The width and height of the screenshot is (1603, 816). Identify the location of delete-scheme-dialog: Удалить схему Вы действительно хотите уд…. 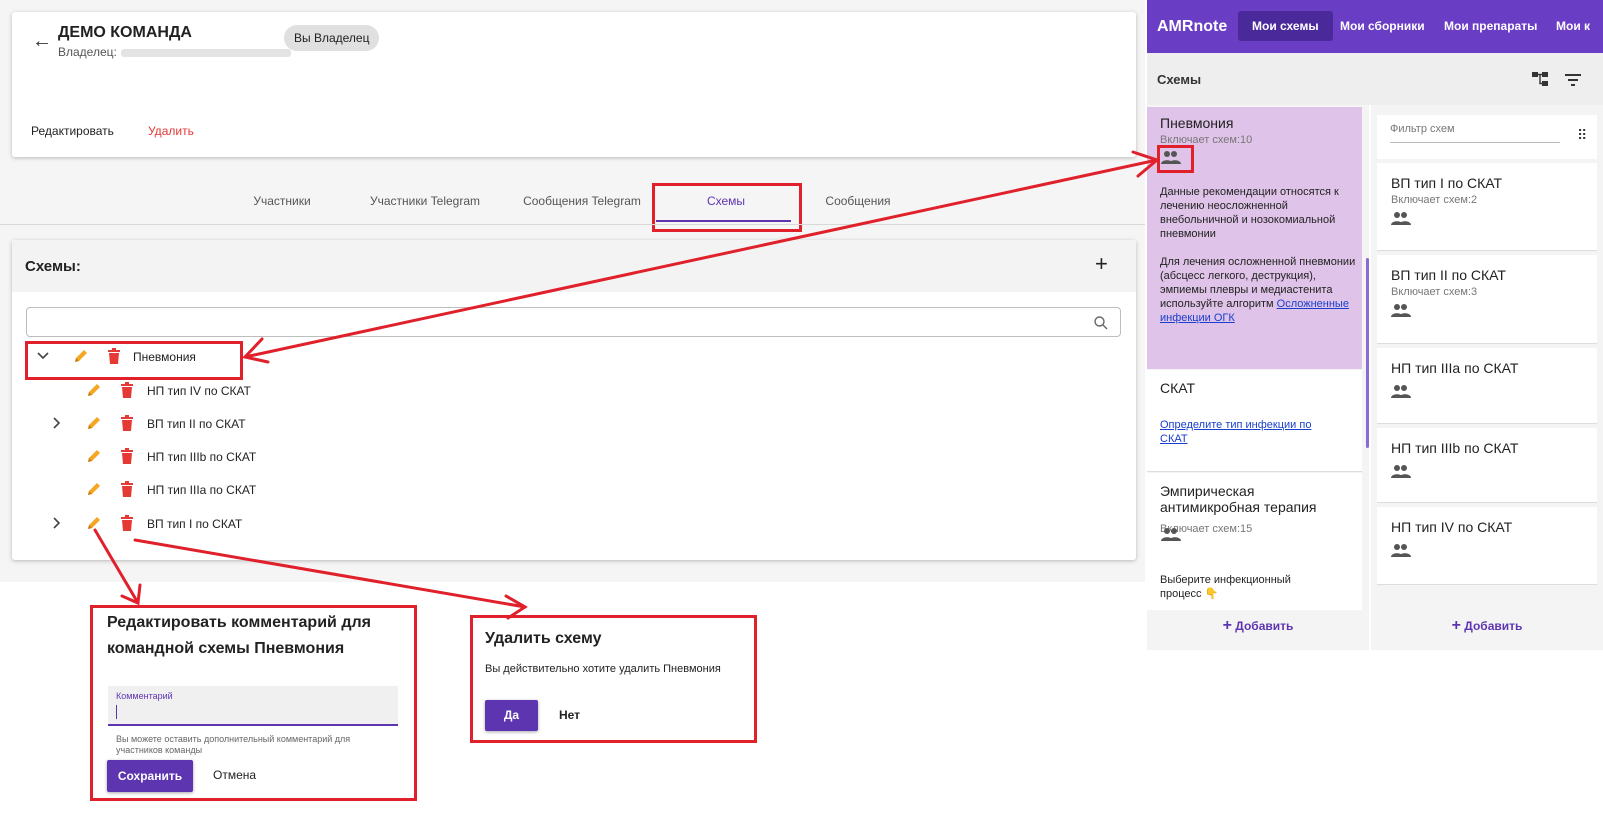
(613, 679).